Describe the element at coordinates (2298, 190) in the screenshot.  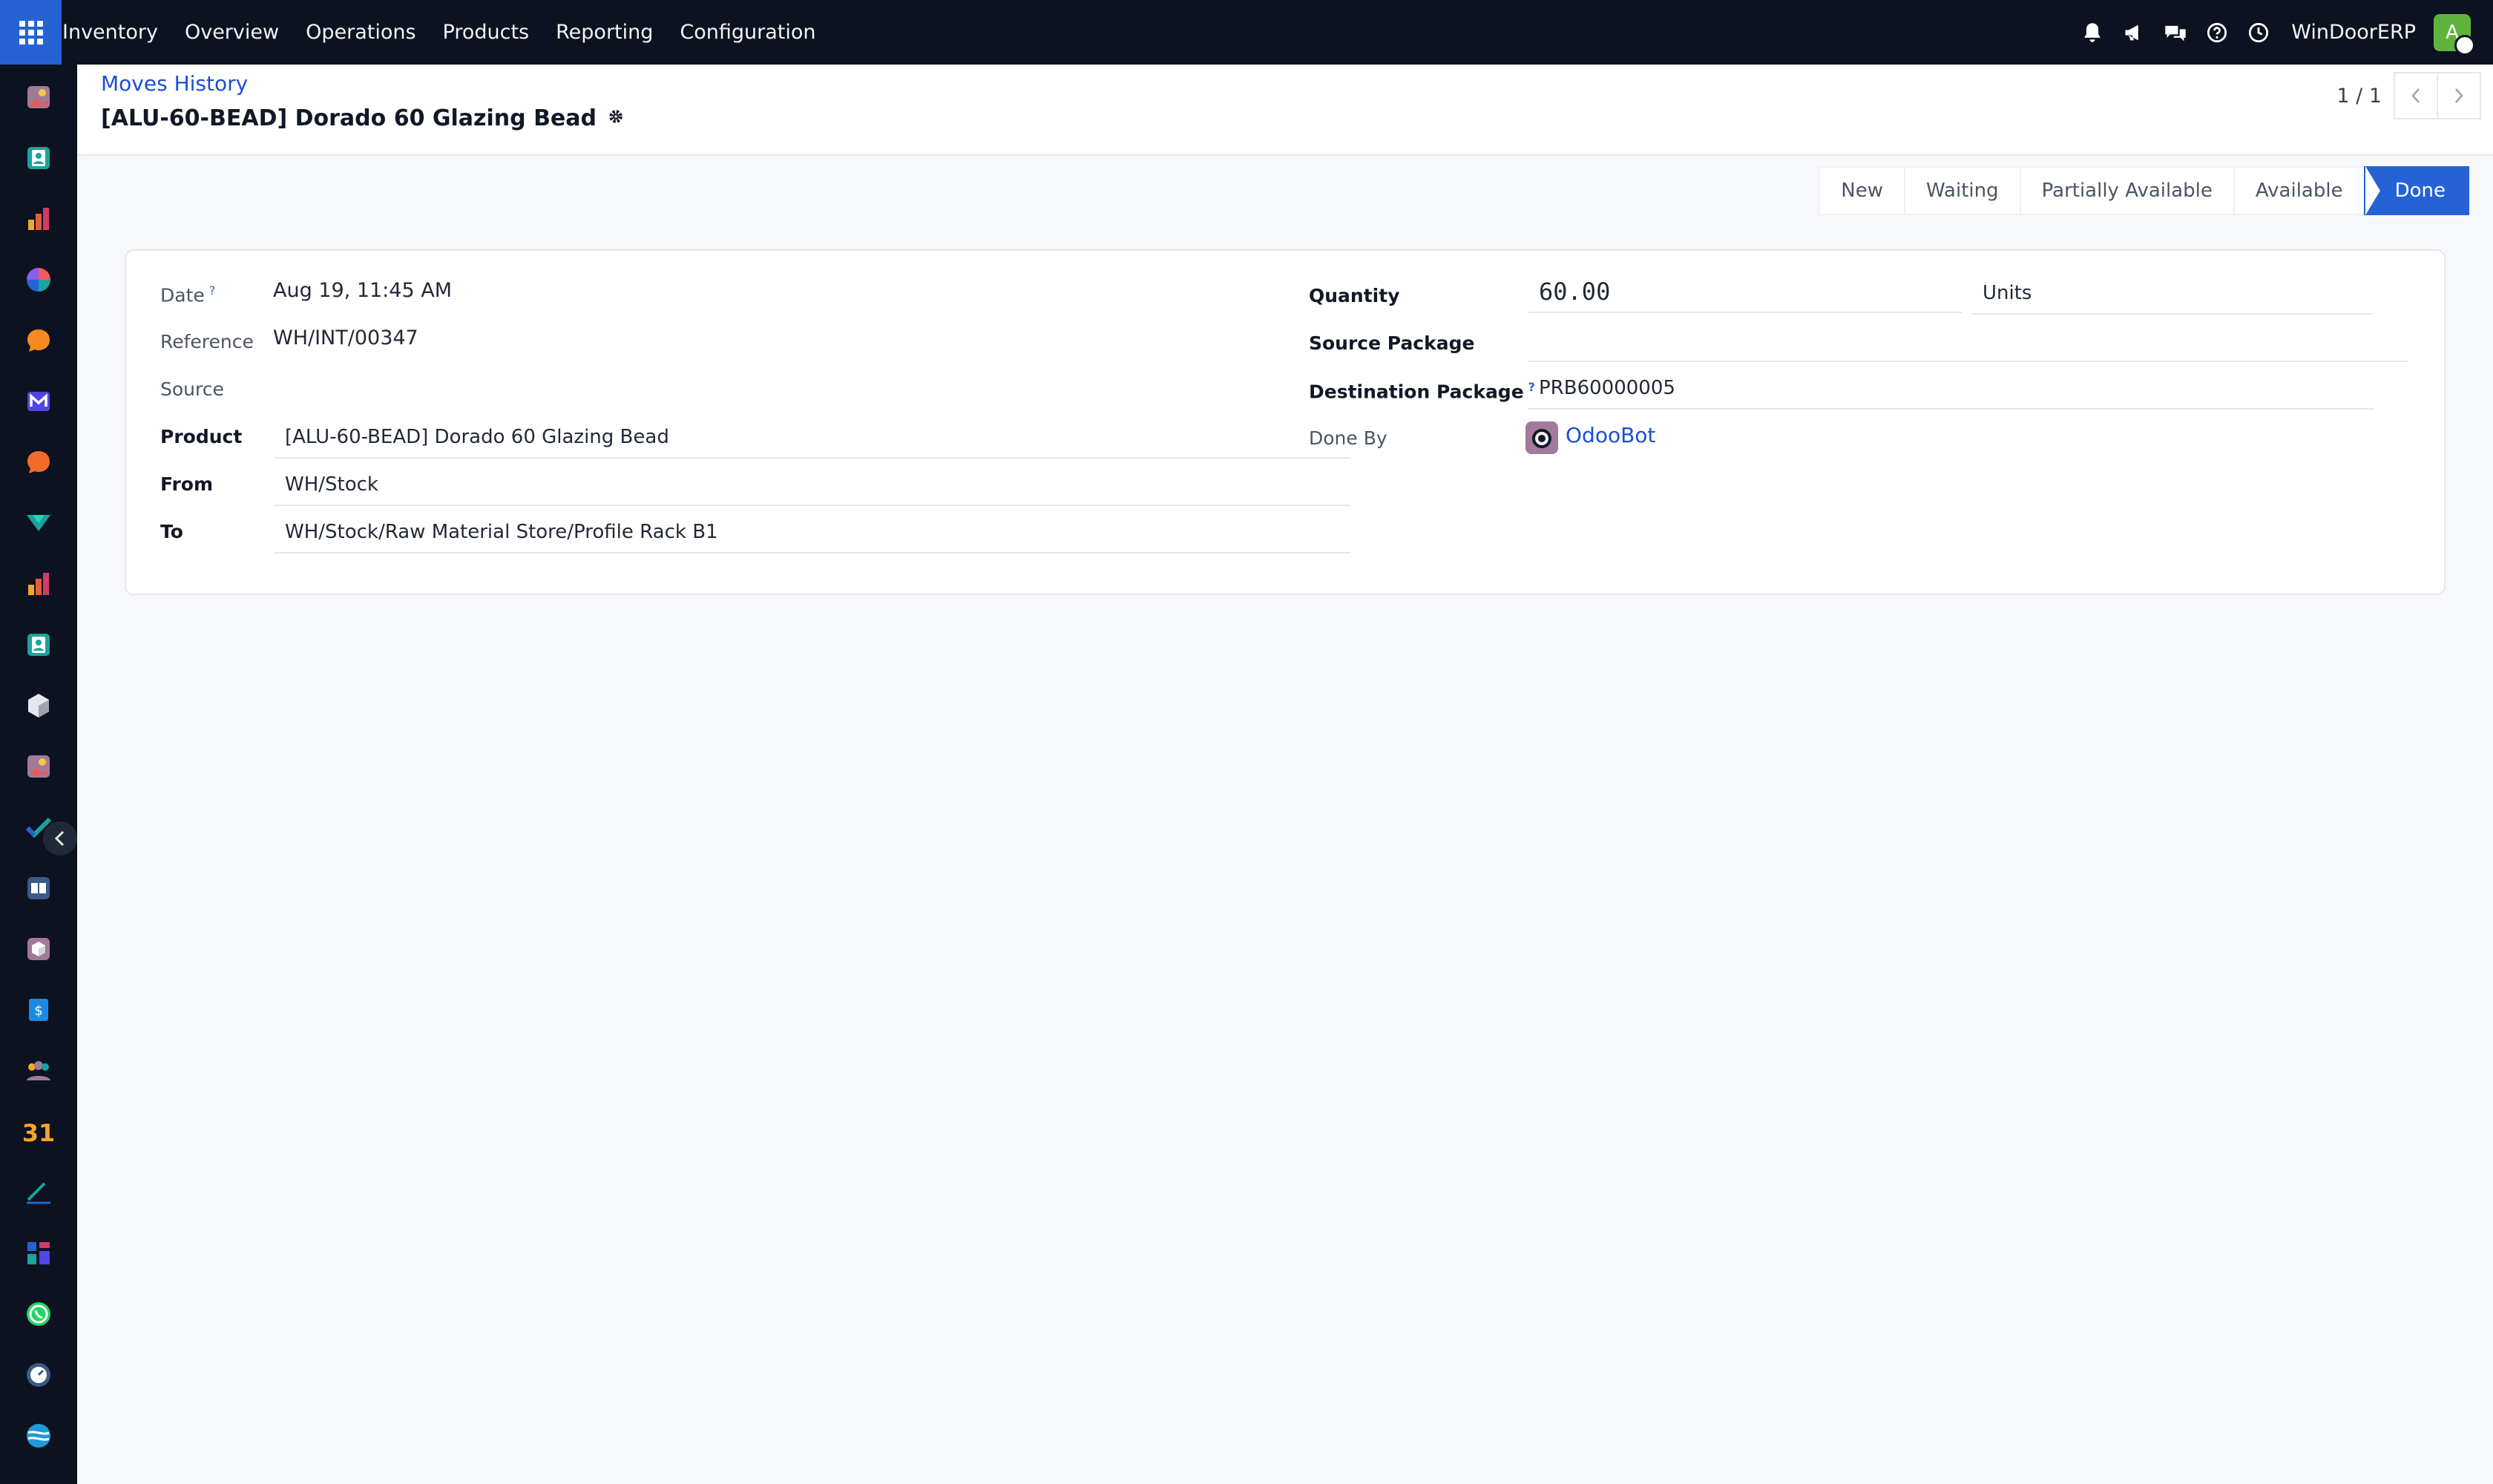
I see `status-available: Available` at that location.